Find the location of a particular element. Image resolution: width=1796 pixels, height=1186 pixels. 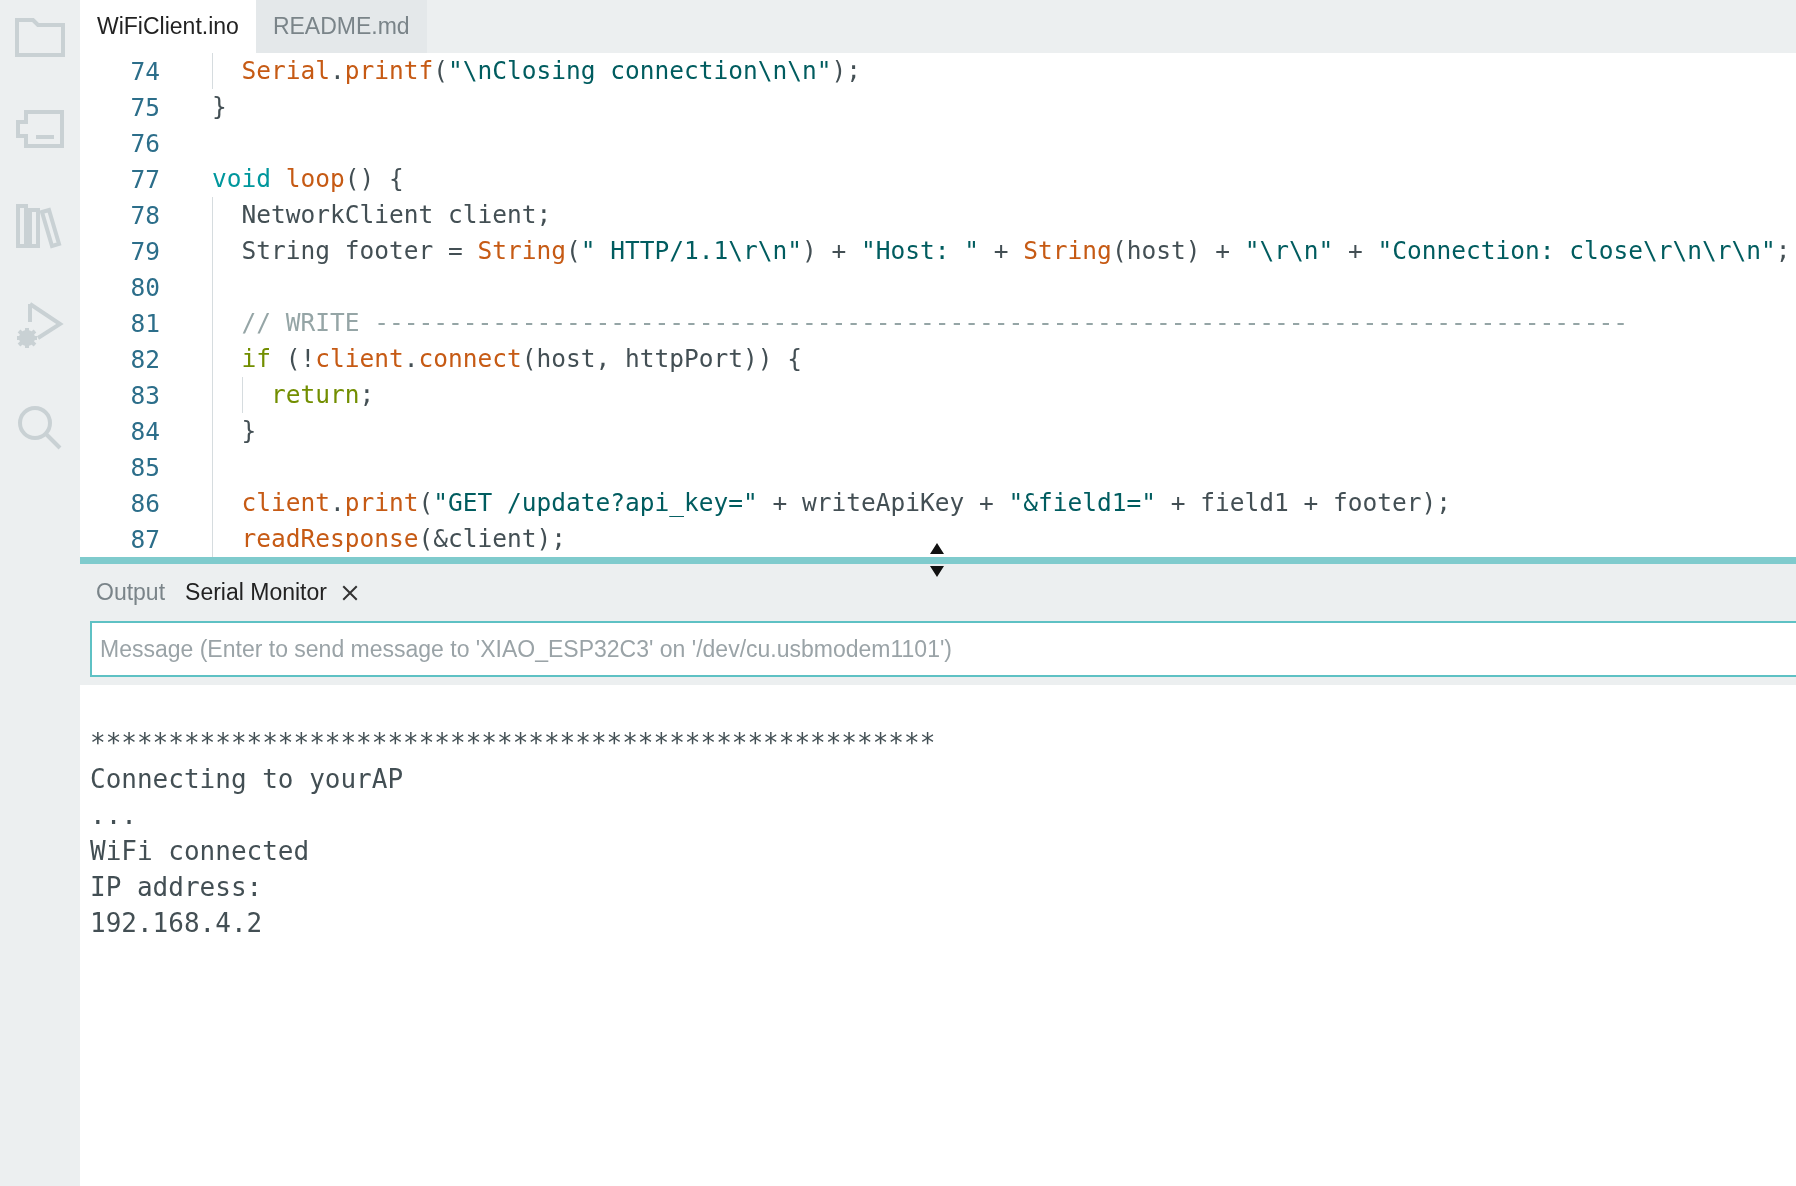

line-number: 77 is located at coordinates (144, 179).